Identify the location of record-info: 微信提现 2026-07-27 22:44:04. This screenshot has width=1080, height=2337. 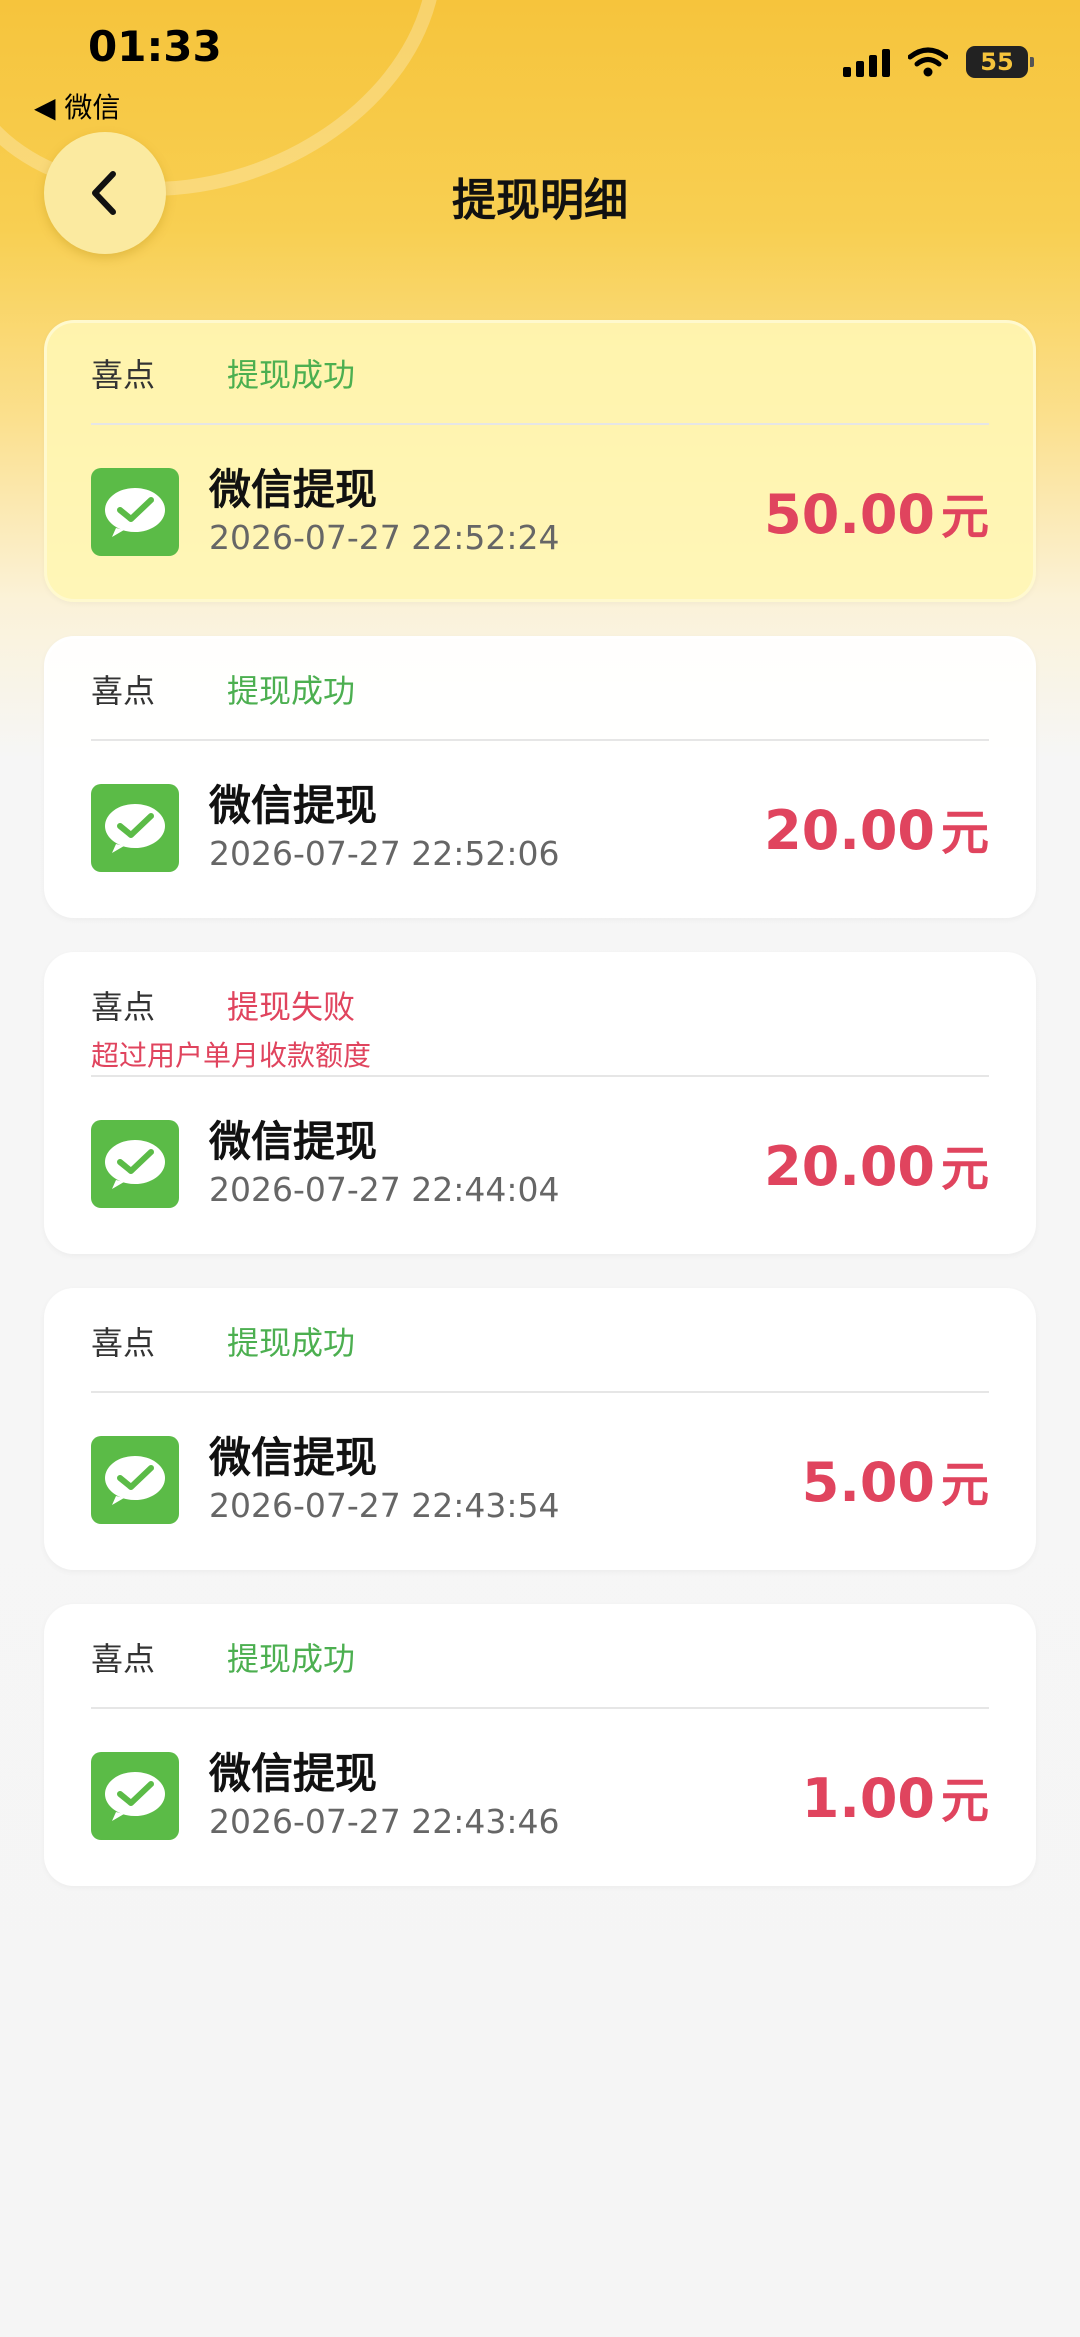
(486, 1164).